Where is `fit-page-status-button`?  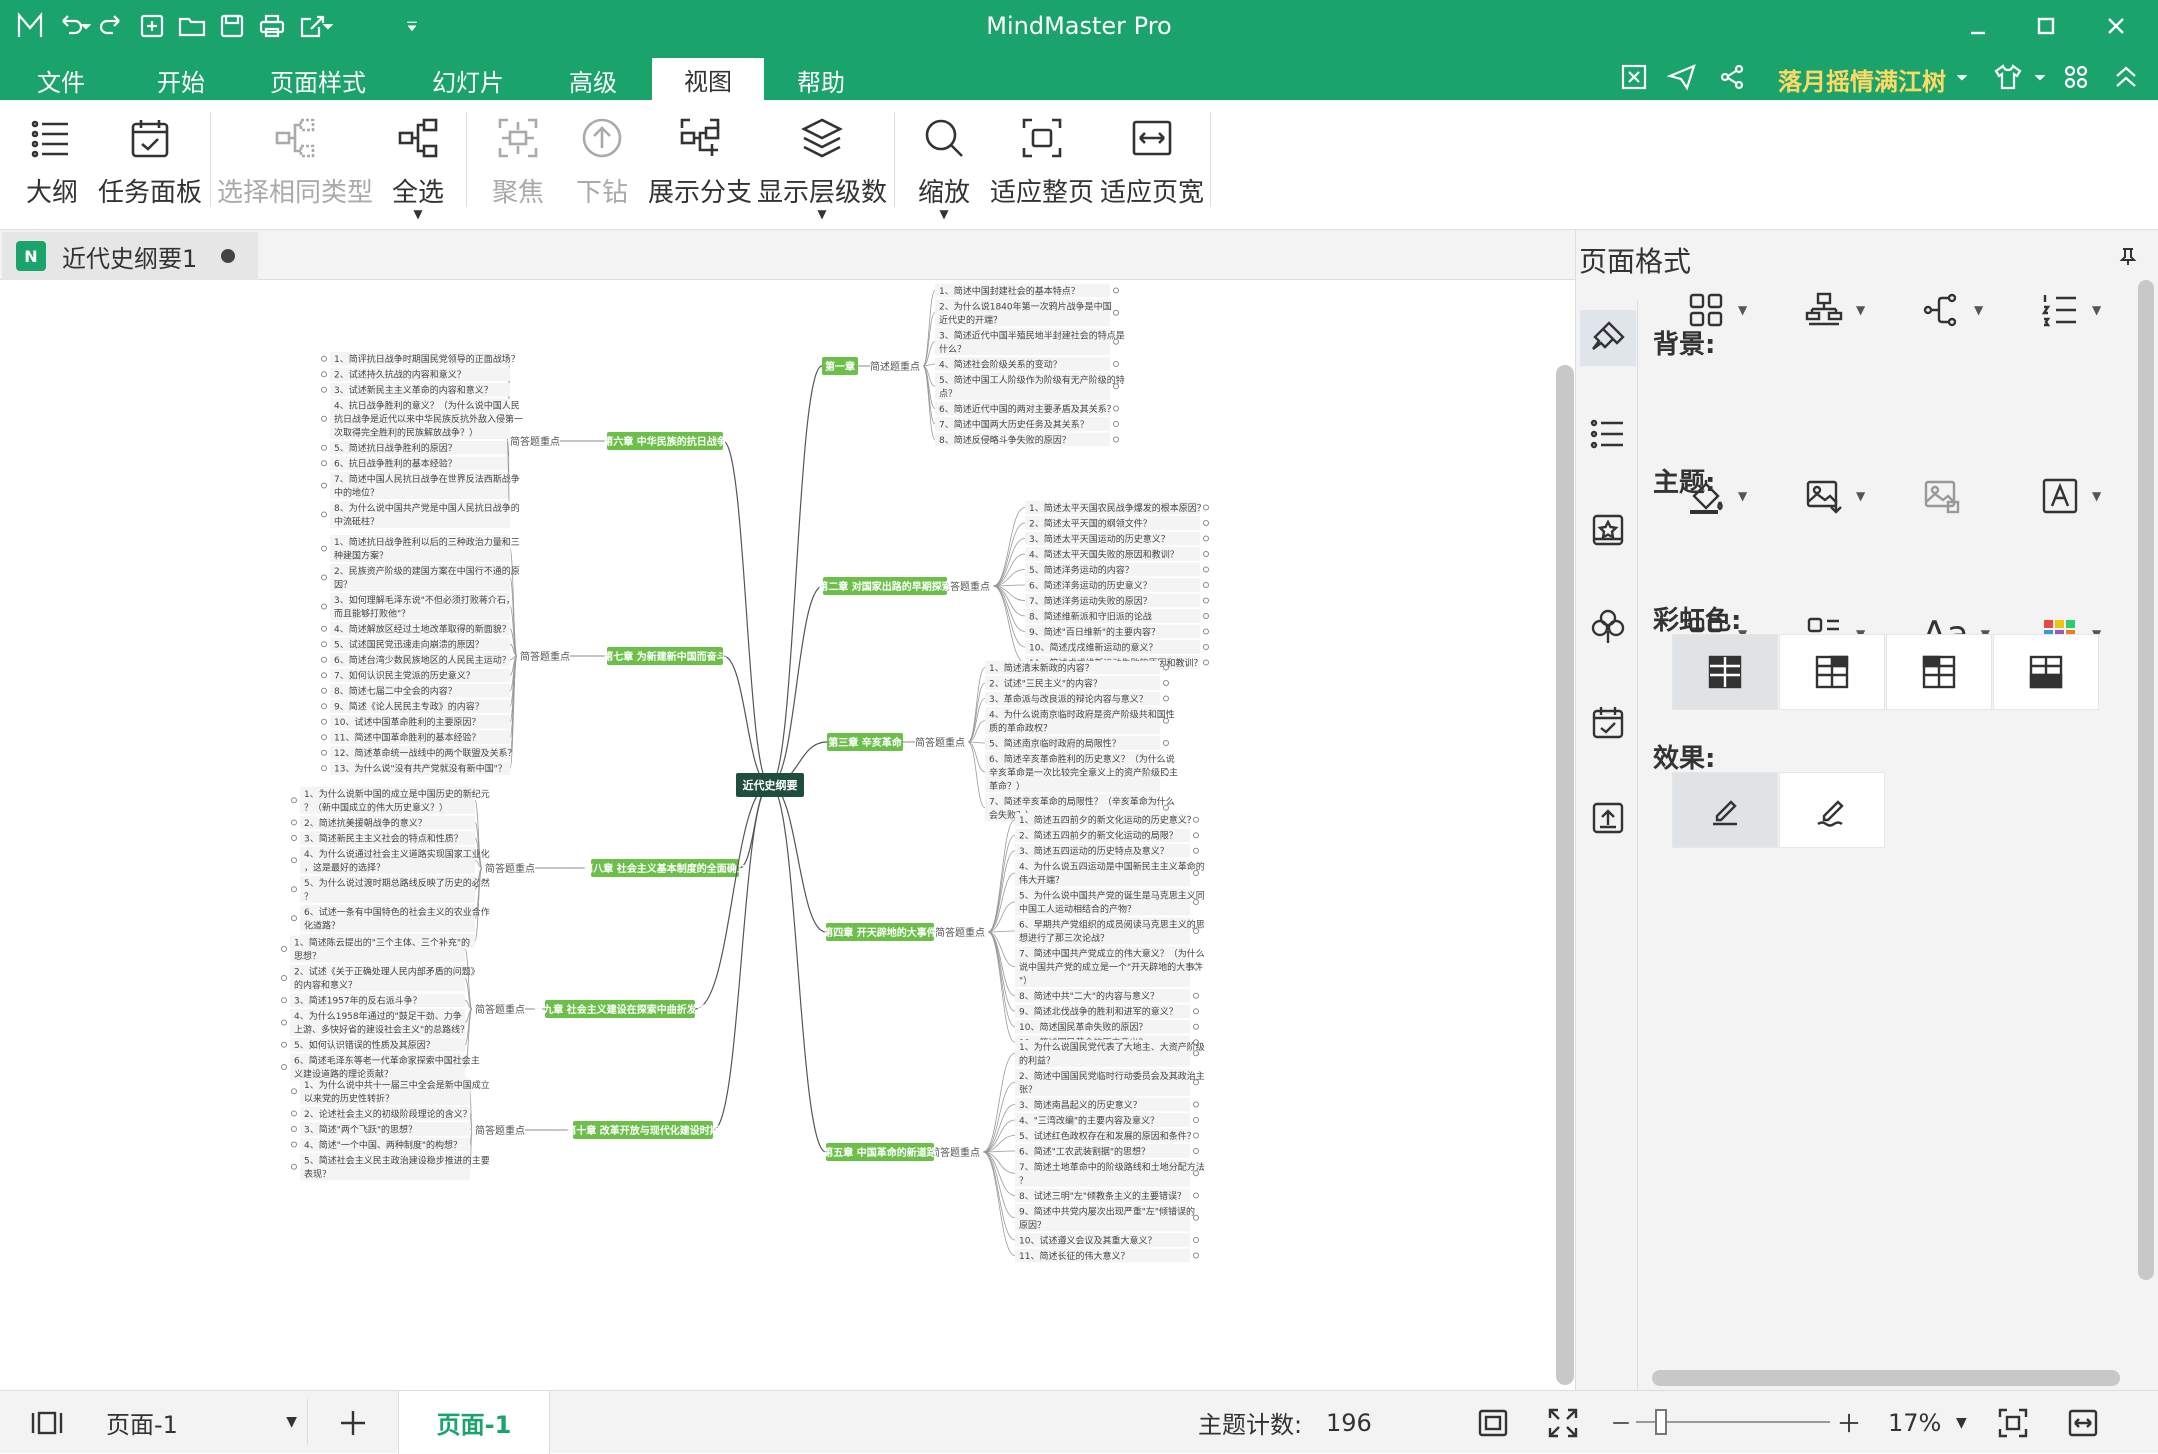
fit-page-status-button is located at coordinates (1493, 1422).